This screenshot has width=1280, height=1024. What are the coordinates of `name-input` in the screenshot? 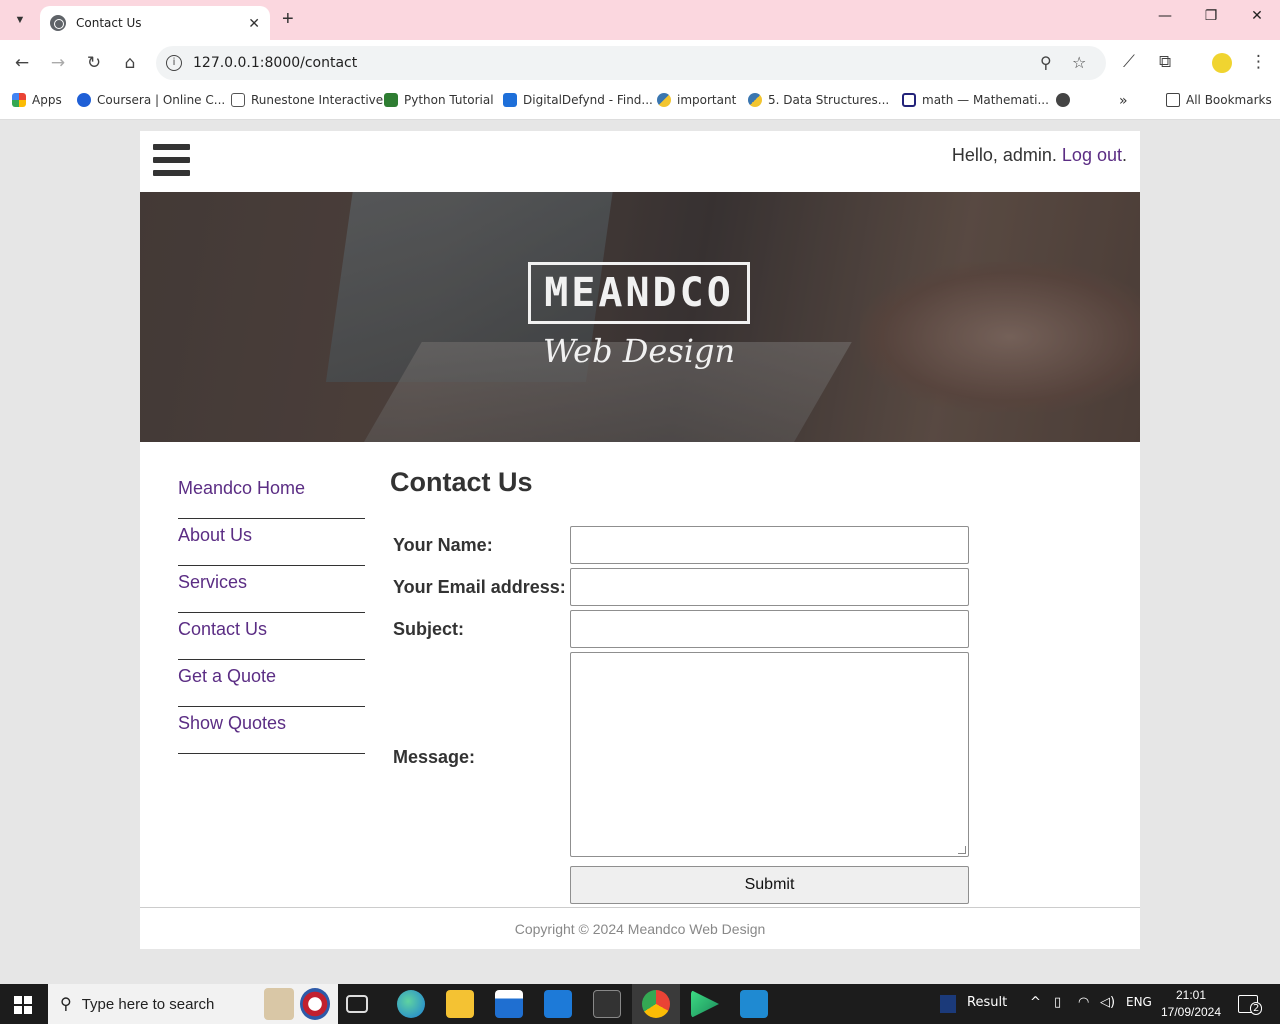 It's located at (769, 545).